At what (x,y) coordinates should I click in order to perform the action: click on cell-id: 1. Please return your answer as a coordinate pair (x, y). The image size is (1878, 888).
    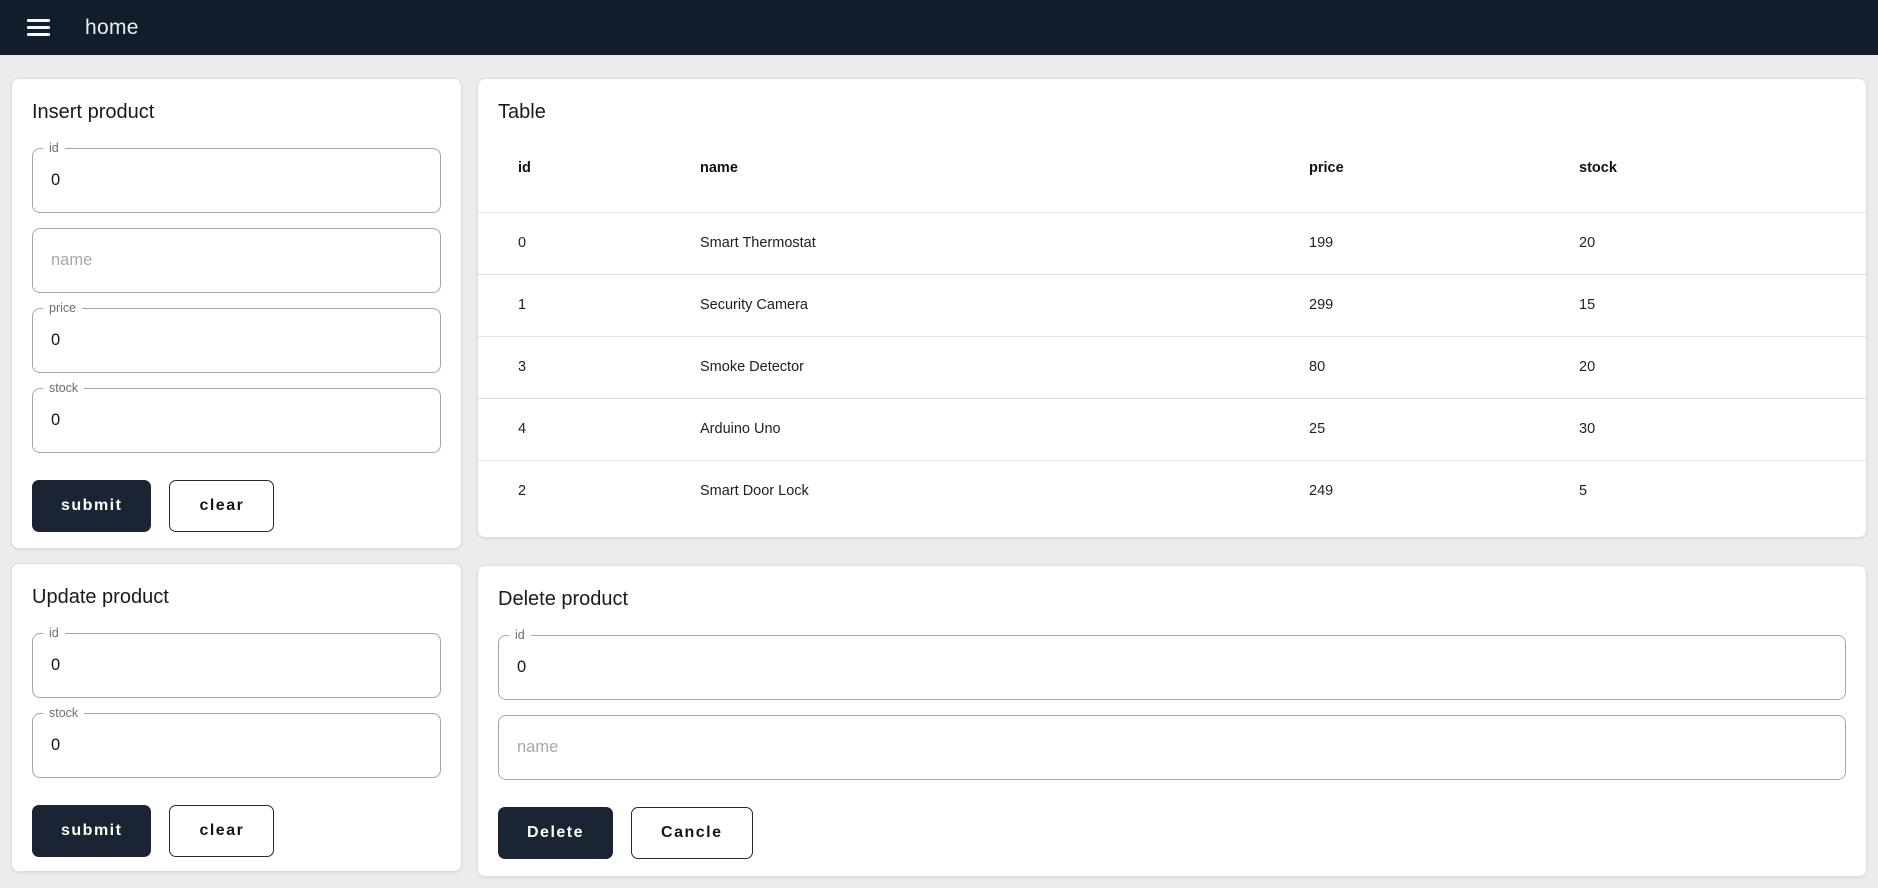
    Looking at the image, I should click on (569, 304).